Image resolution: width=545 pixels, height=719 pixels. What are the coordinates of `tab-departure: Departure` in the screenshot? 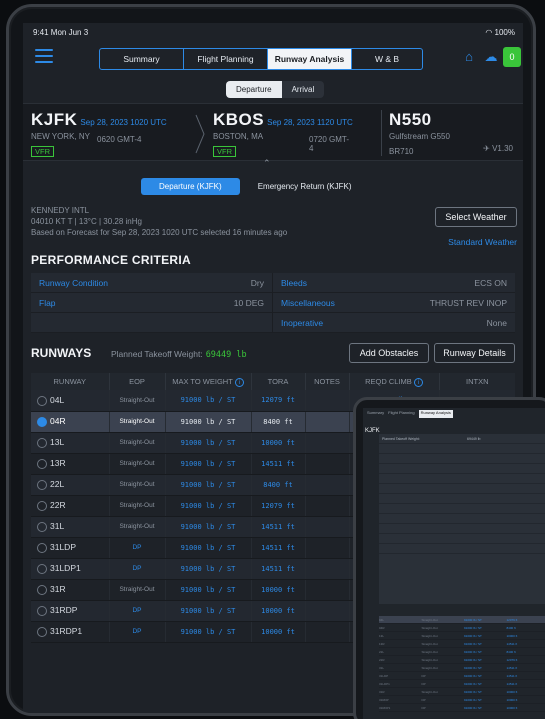 It's located at (254, 89).